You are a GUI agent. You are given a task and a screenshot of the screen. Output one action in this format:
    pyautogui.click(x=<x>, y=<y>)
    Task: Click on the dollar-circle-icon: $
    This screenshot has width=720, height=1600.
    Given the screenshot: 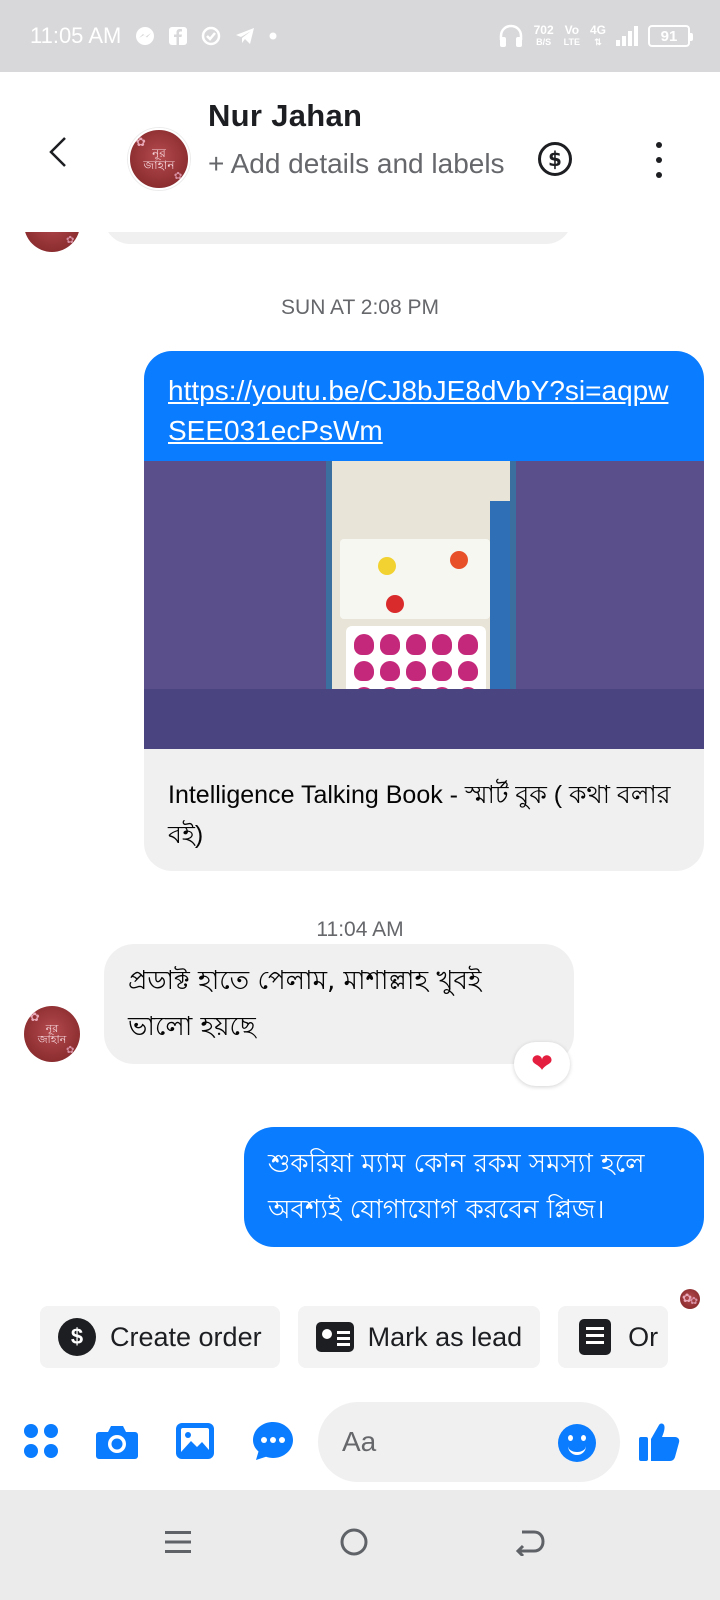 What is the action you would take?
    pyautogui.click(x=555, y=159)
    